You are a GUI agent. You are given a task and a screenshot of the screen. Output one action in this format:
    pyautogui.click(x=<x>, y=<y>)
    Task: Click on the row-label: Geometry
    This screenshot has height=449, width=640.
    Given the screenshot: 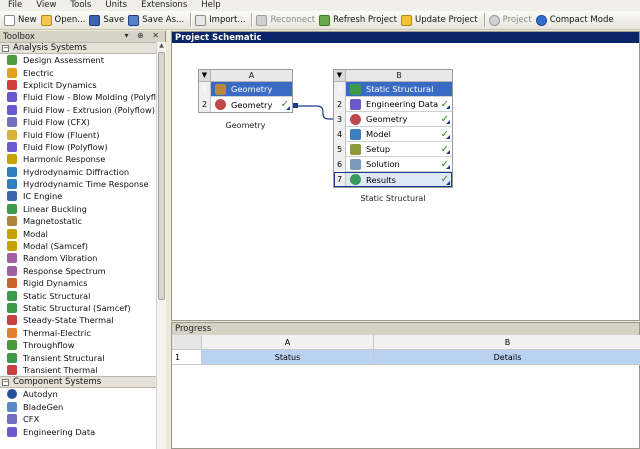 What is the action you would take?
    pyautogui.click(x=387, y=119)
    